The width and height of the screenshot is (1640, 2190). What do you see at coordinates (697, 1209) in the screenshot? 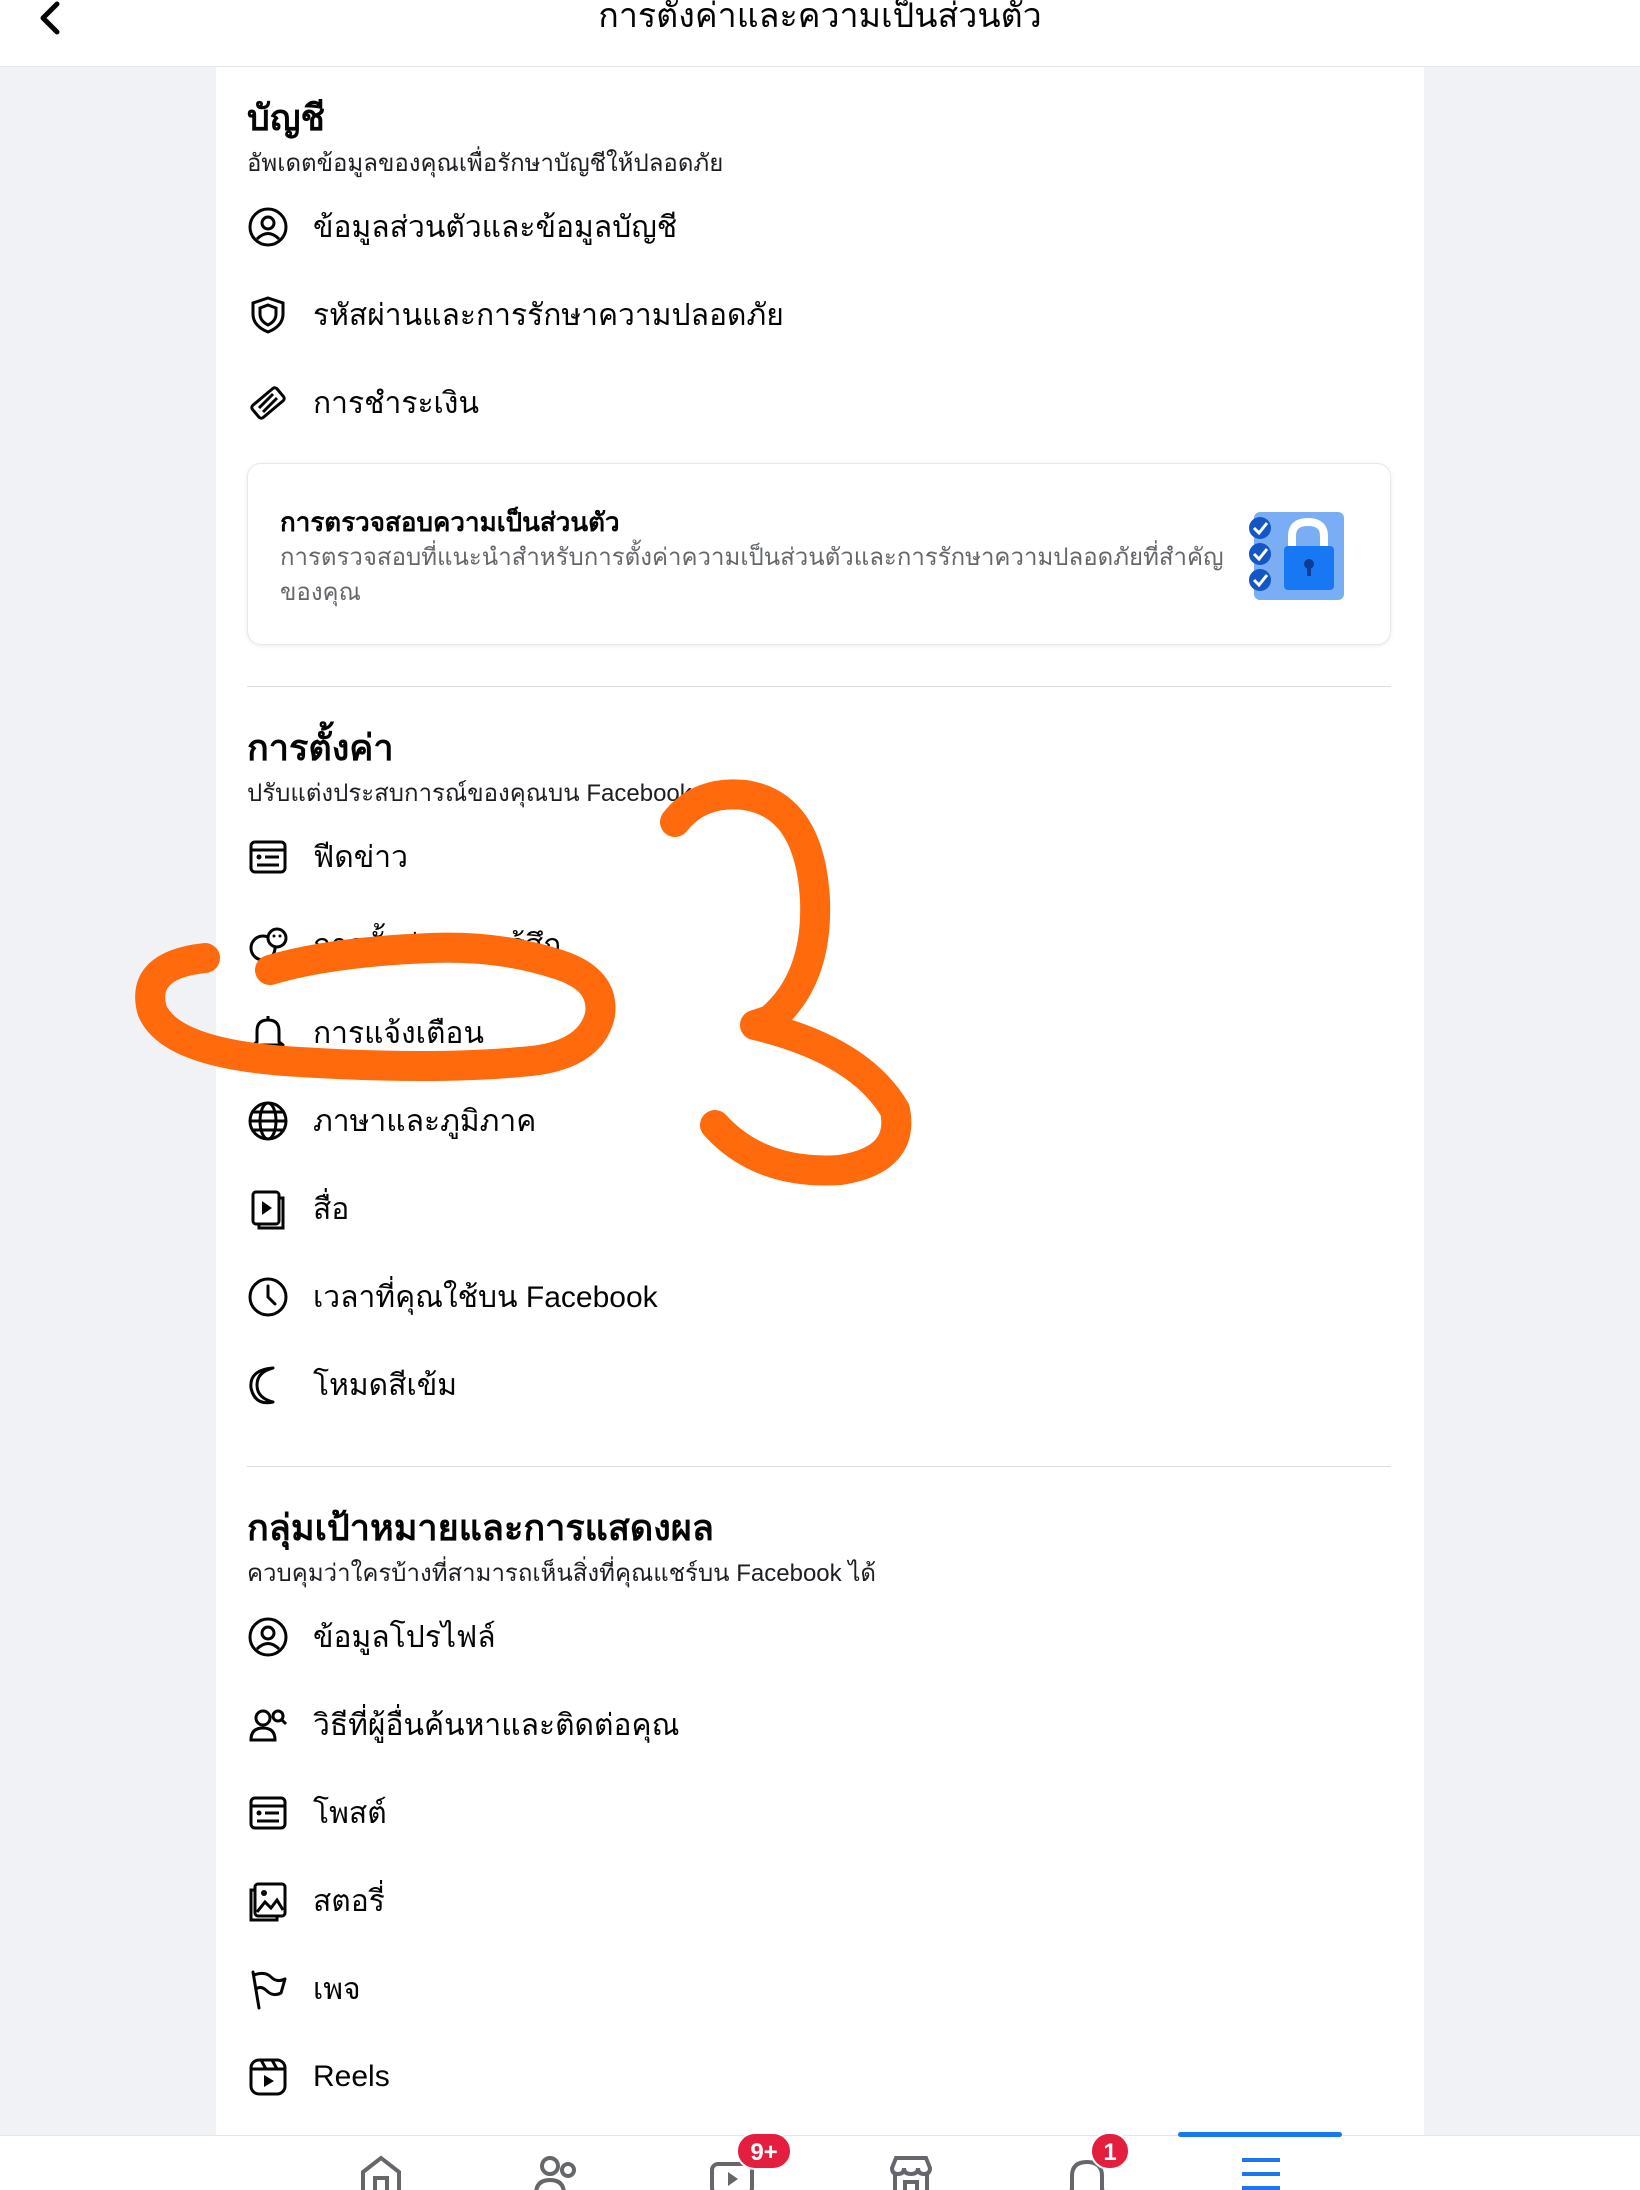
I see `settings-item-media: สื่อ` at bounding box center [697, 1209].